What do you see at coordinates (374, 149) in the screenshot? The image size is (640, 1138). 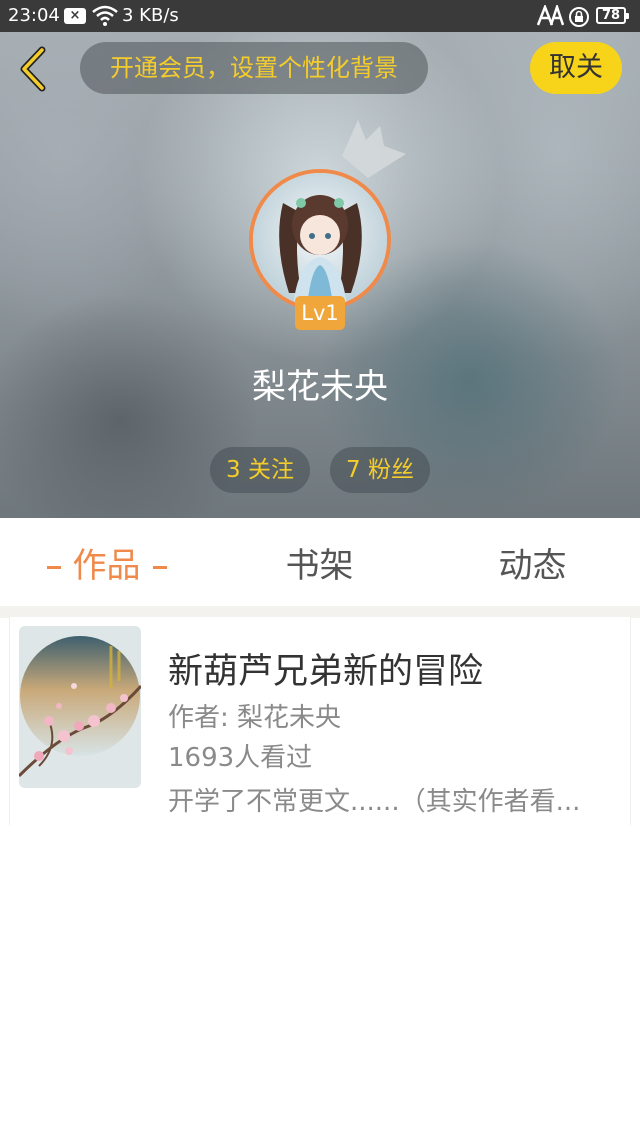 I see `crown-icon` at bounding box center [374, 149].